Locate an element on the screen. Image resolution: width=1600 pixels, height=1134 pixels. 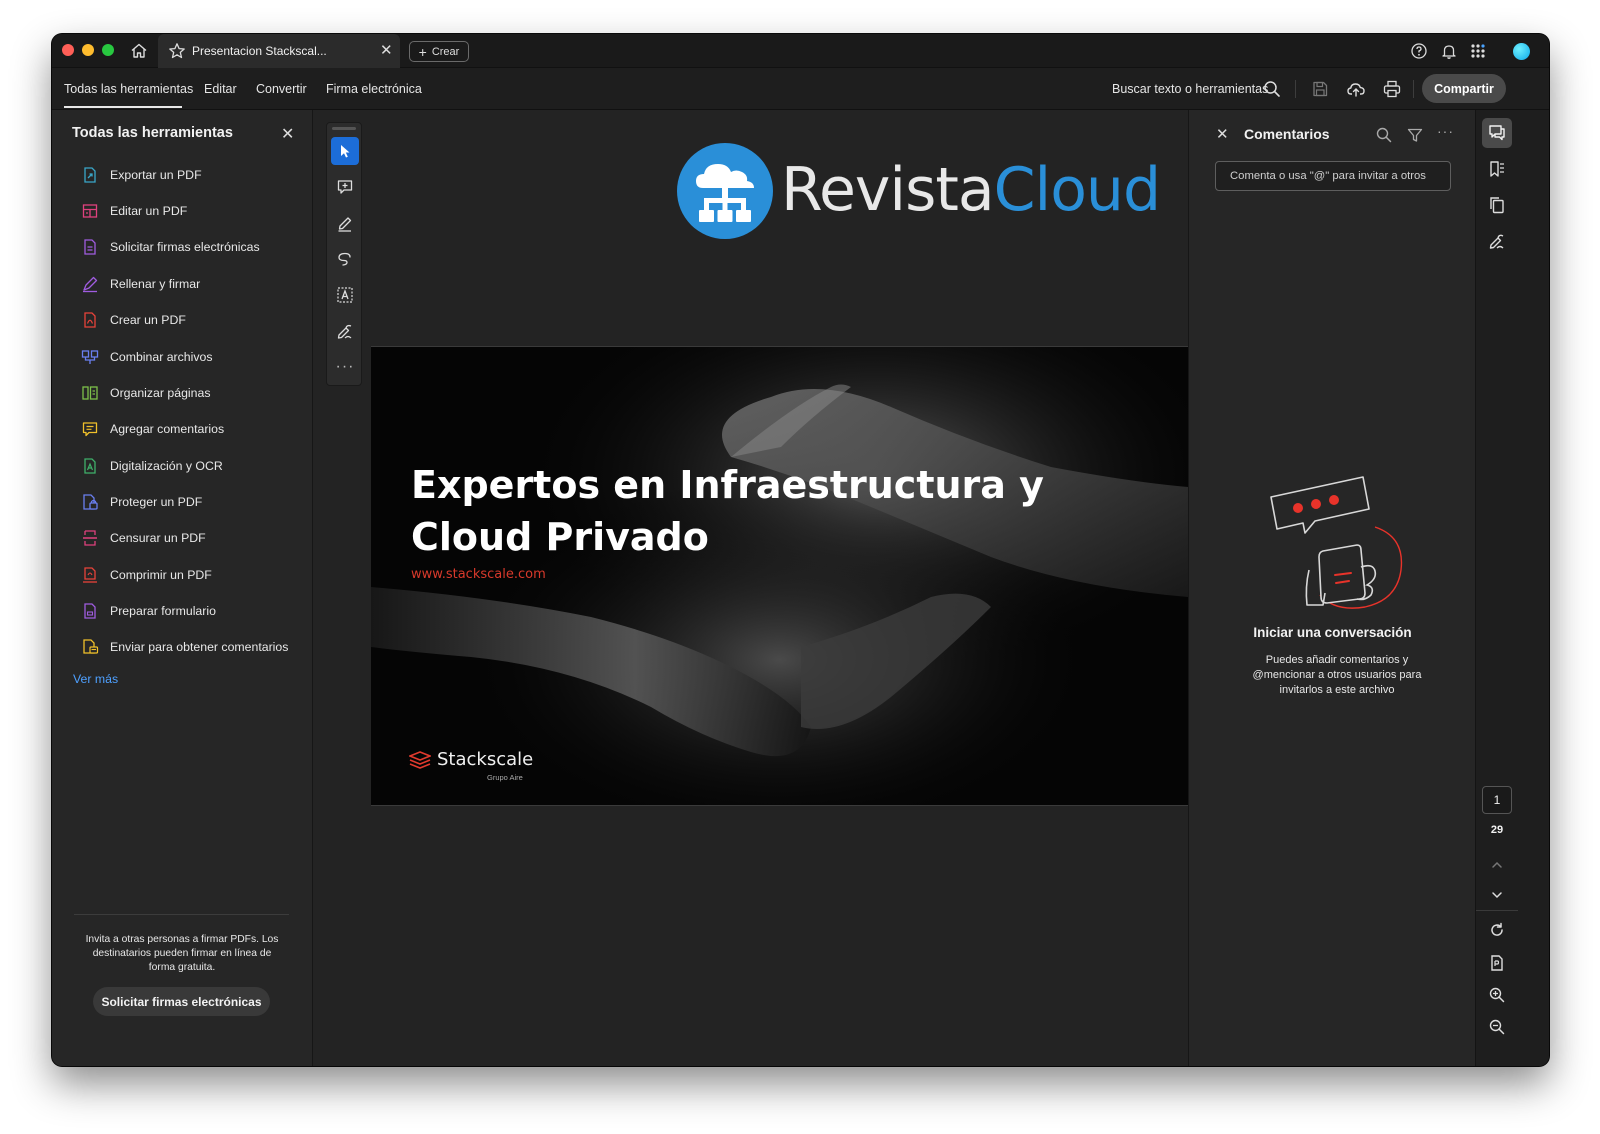
cloud-network-logo-icon is located at coordinates (725, 191).